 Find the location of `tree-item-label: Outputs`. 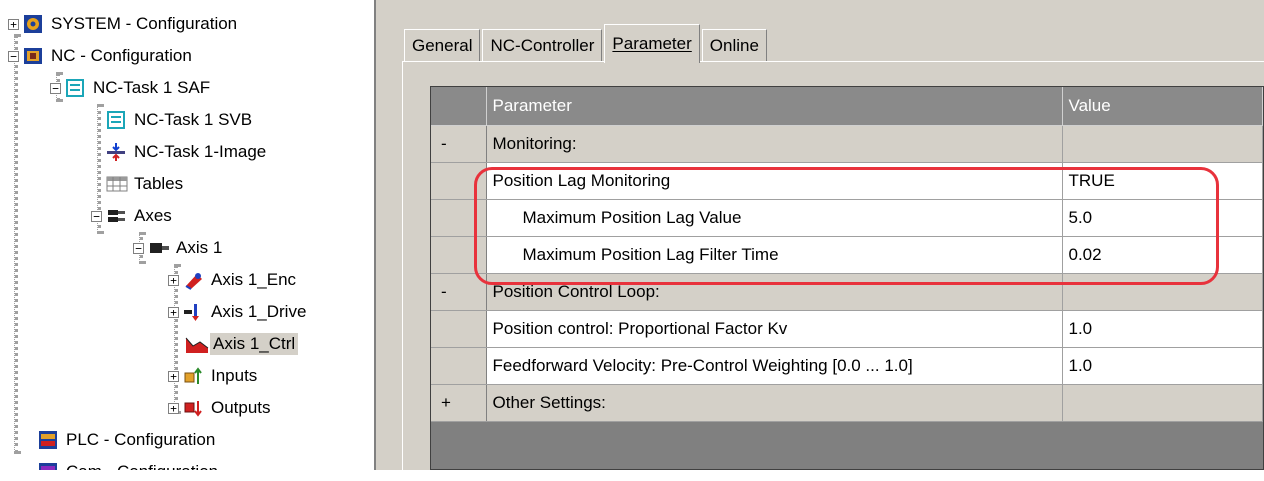

tree-item-label: Outputs is located at coordinates (241, 407).